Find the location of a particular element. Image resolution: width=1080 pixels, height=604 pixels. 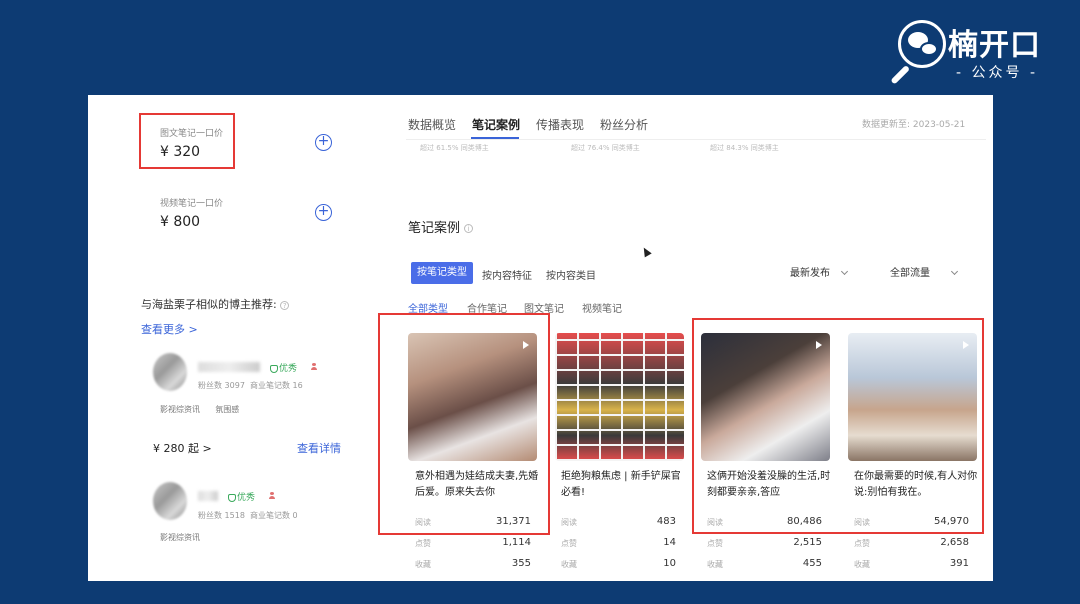

note-card-title: 意外相遇为娃结成夫妻,先婚后爱。原来失去你 is located at coordinates (479, 485).